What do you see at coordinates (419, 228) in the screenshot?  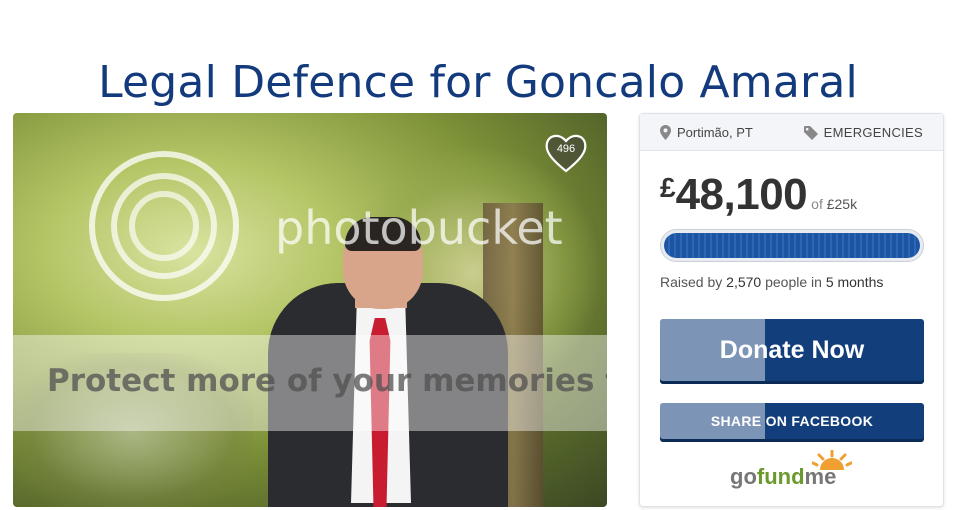 I see `watermark-brand: photobucket` at bounding box center [419, 228].